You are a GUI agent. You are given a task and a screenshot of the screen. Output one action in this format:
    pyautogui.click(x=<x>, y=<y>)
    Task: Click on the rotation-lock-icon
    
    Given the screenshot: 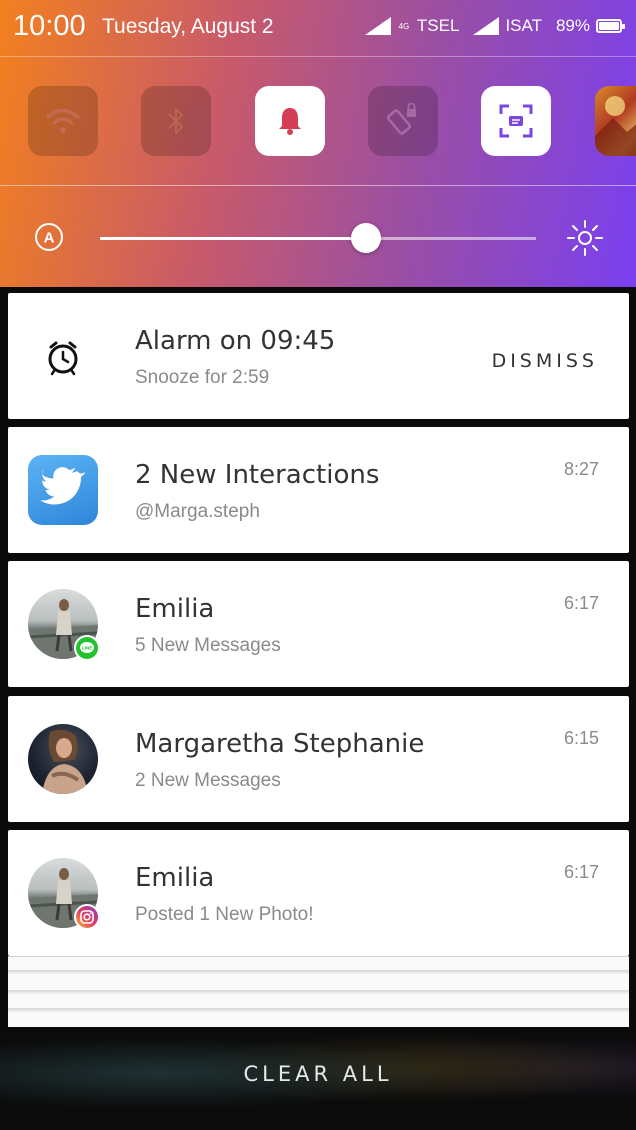 What is the action you would take?
    pyautogui.click(x=401, y=119)
    